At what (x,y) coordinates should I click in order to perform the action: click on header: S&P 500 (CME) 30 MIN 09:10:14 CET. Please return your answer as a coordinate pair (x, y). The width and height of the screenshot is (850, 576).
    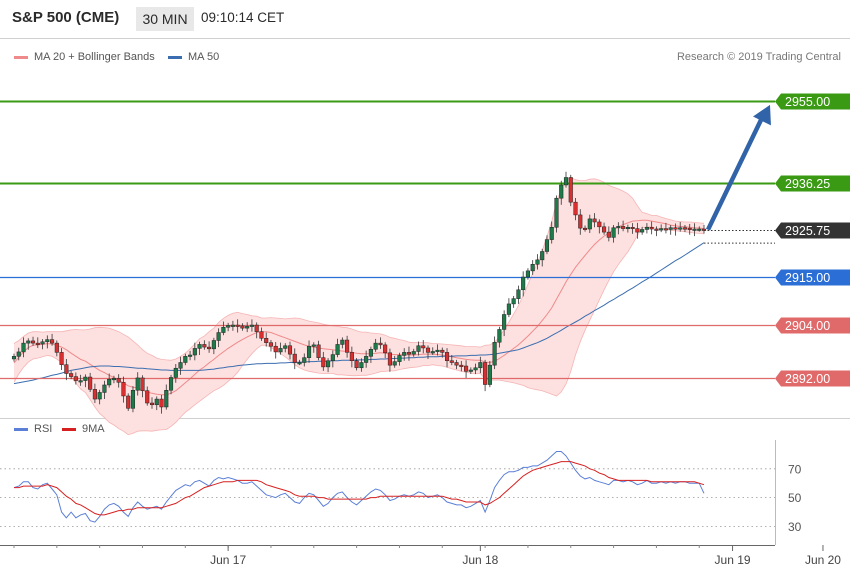
    Looking at the image, I should click on (425, 19).